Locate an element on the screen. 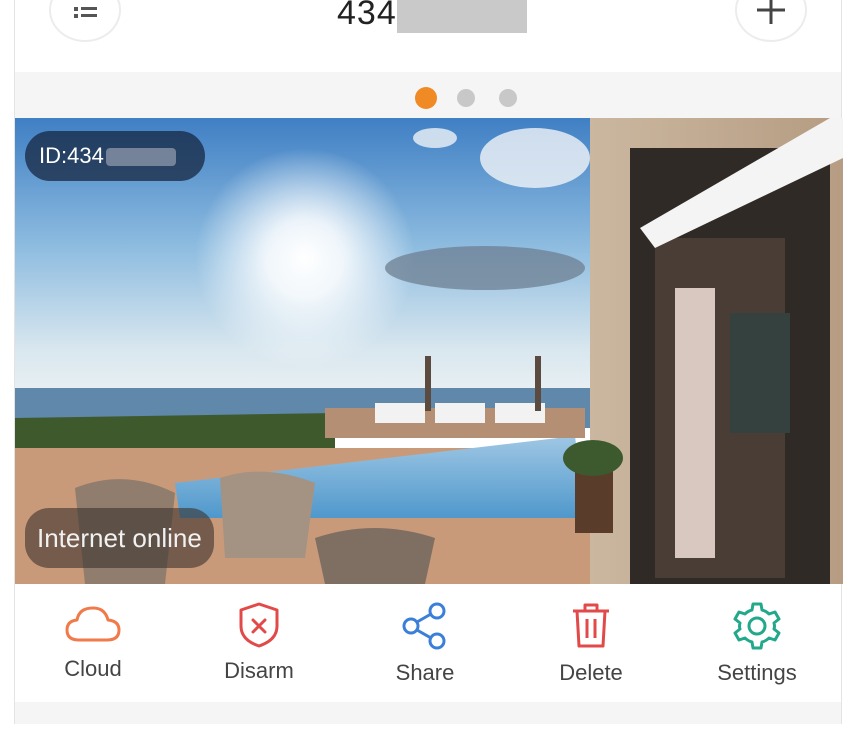 Image resolution: width=858 pixels, height=752 pixels. settings-button: Settings is located at coordinates (757, 643).